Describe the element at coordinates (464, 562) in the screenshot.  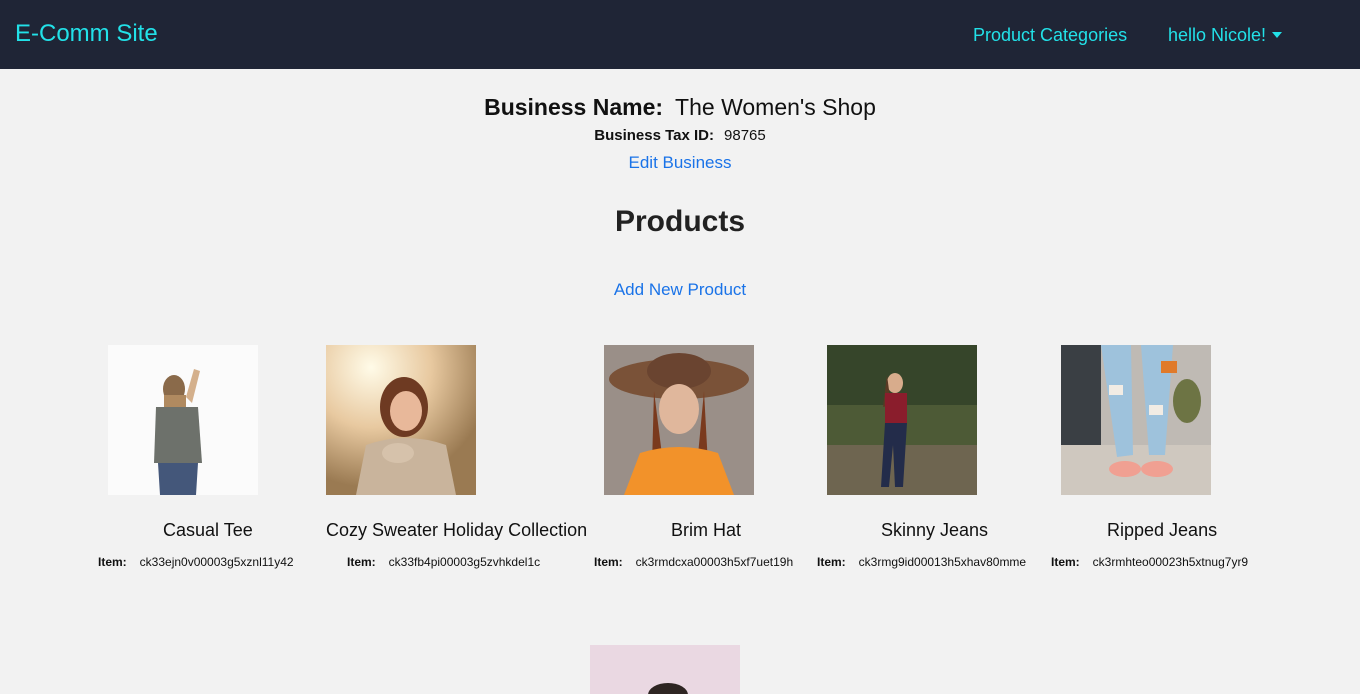
I see `item-id-value: ck33fb4pi00003g5zvhkdel1c` at that location.